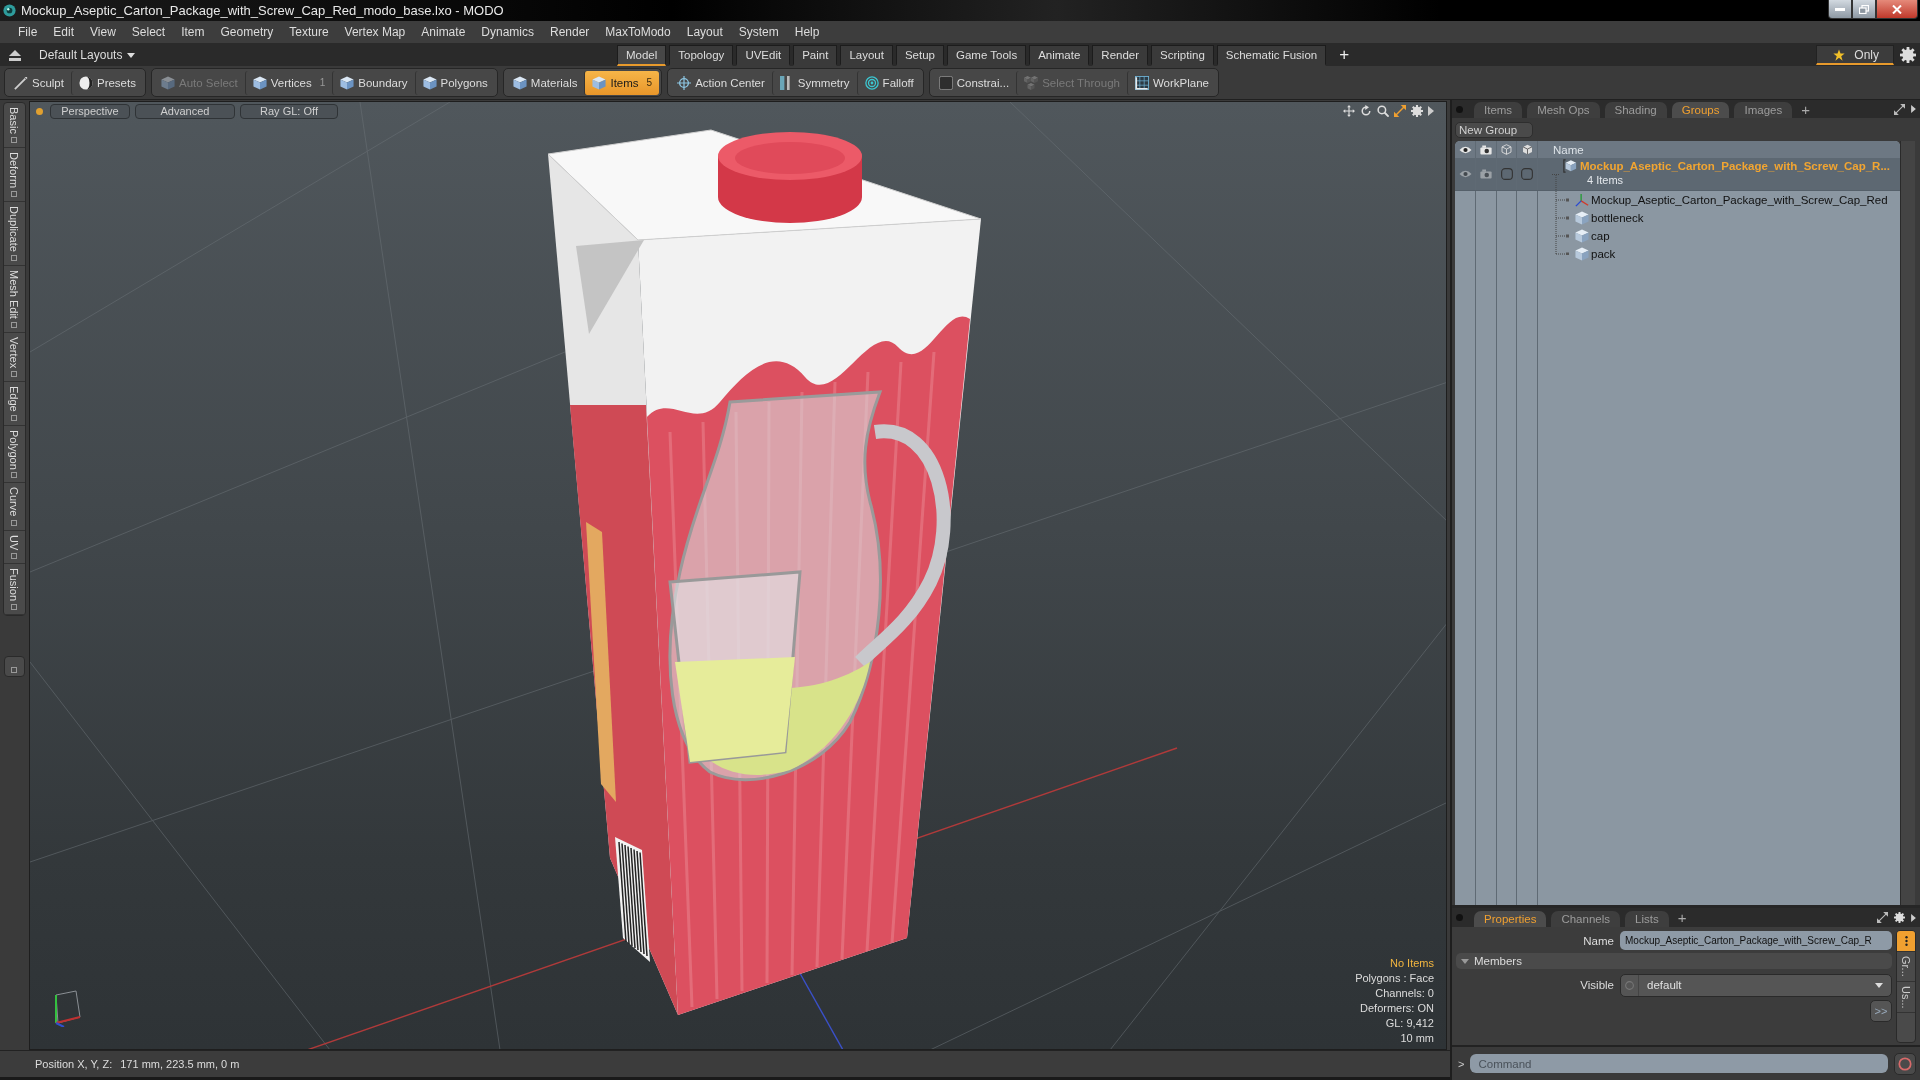  Describe the element at coordinates (185, 111) in the screenshot. I see `view-option-button: Advanced` at that location.